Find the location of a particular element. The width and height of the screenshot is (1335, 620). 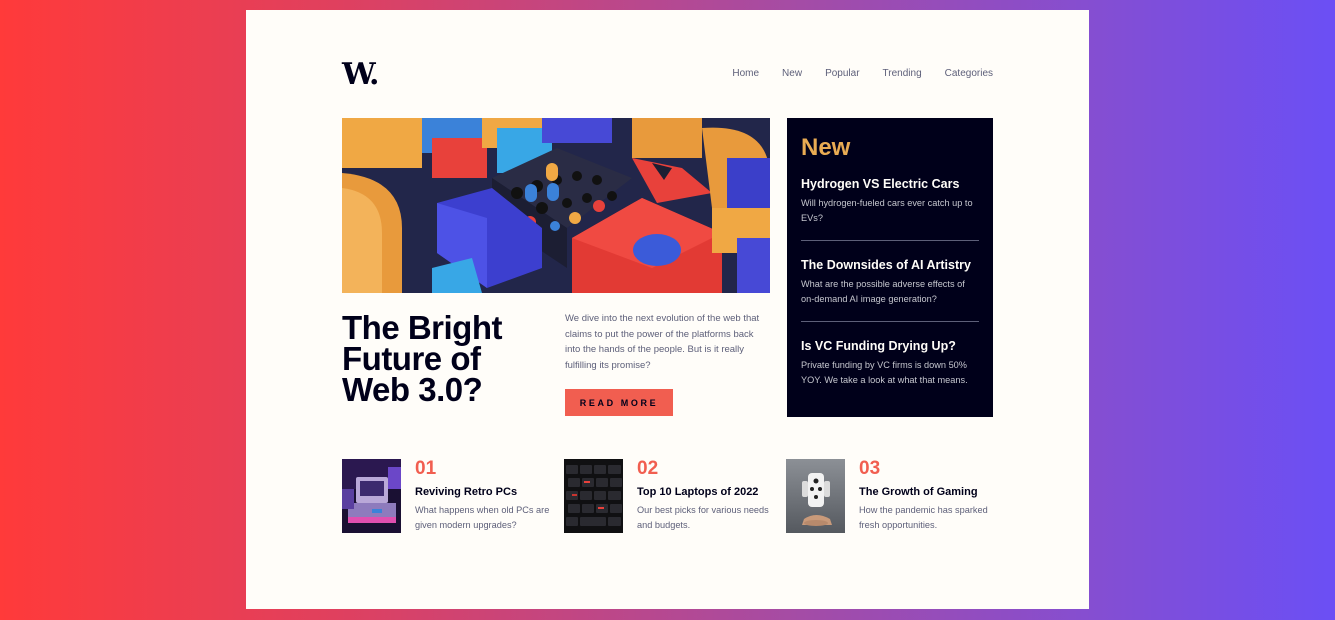

main-nav: Home New Popular Trending Categories is located at coordinates (862, 74).